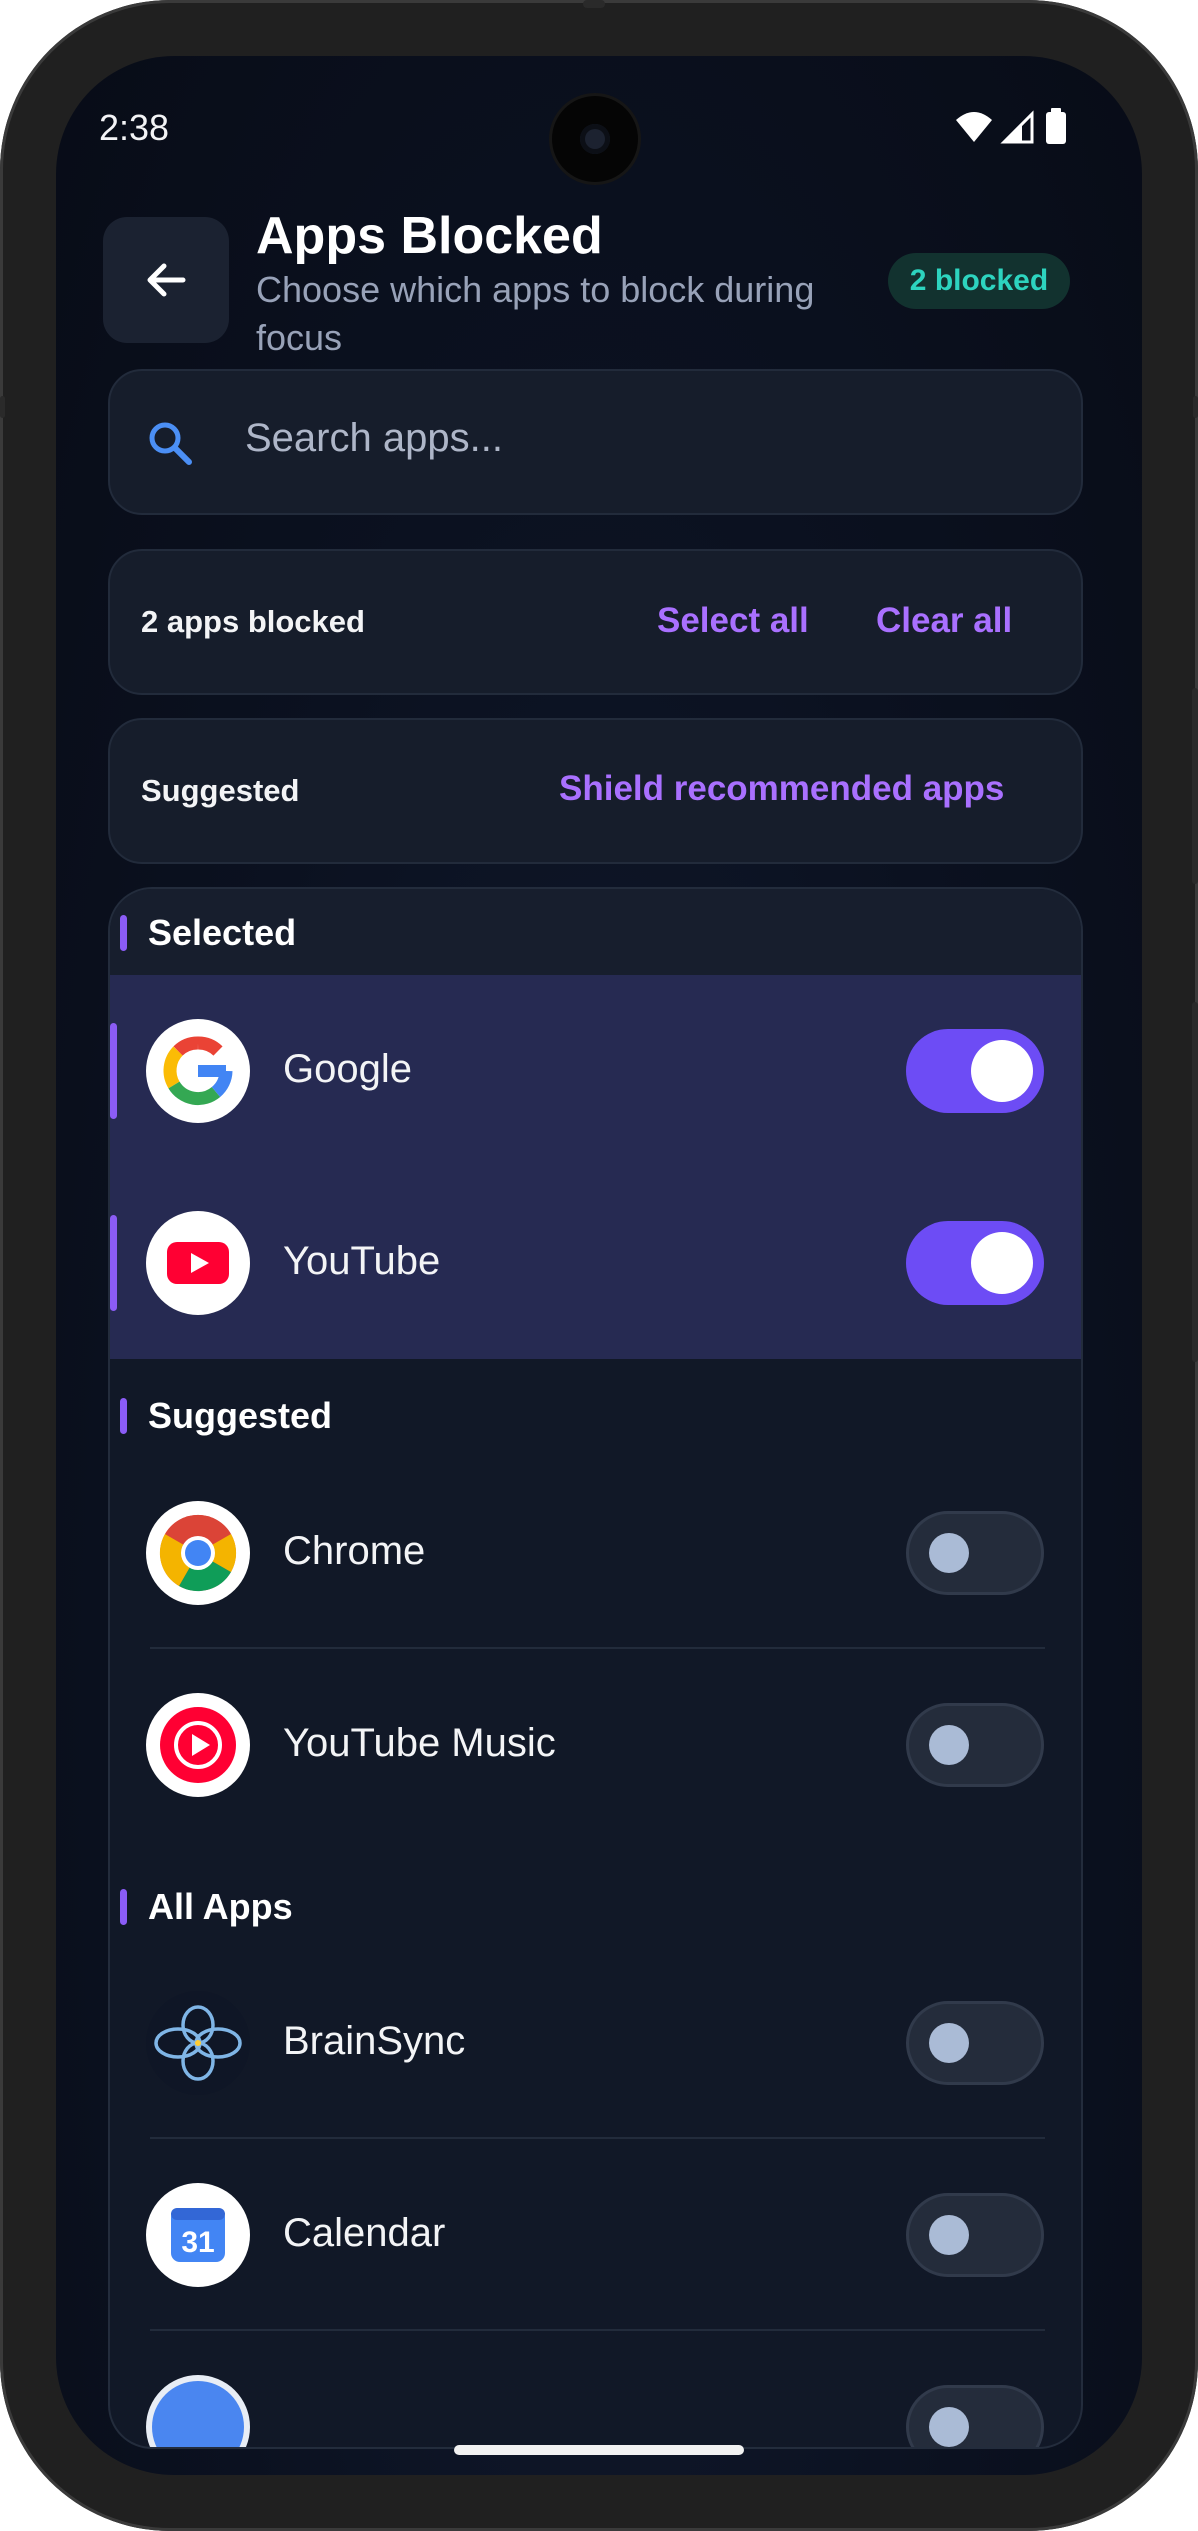  What do you see at coordinates (594, 4) in the screenshot?
I see `frame-notch-top` at bounding box center [594, 4].